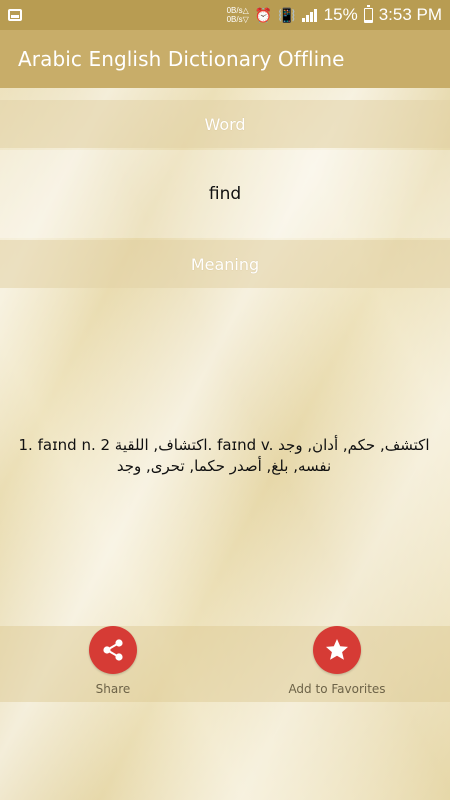  I want to click on word-input, so click(225, 194).